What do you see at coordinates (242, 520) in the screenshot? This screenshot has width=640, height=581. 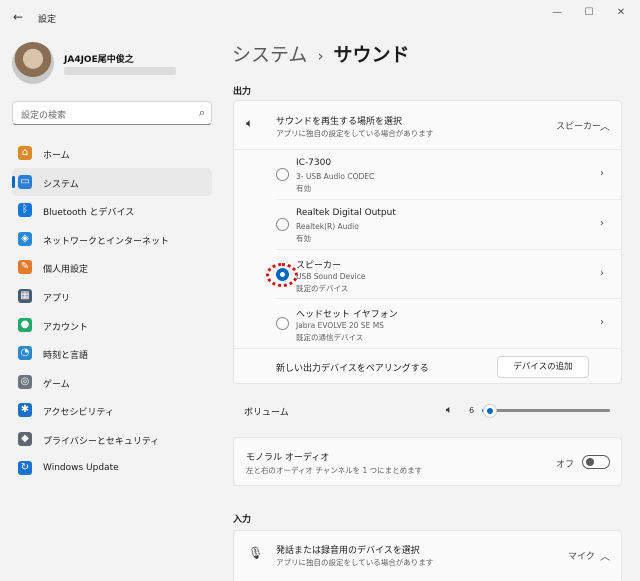 I see `input-heading: 入力` at bounding box center [242, 520].